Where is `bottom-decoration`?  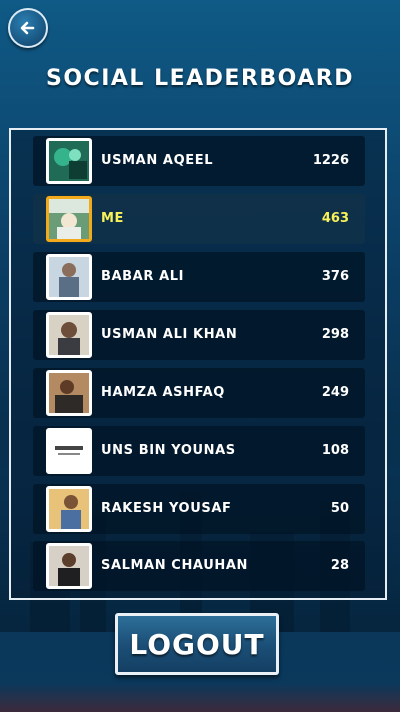
bottom-decoration is located at coordinates (200, 697).